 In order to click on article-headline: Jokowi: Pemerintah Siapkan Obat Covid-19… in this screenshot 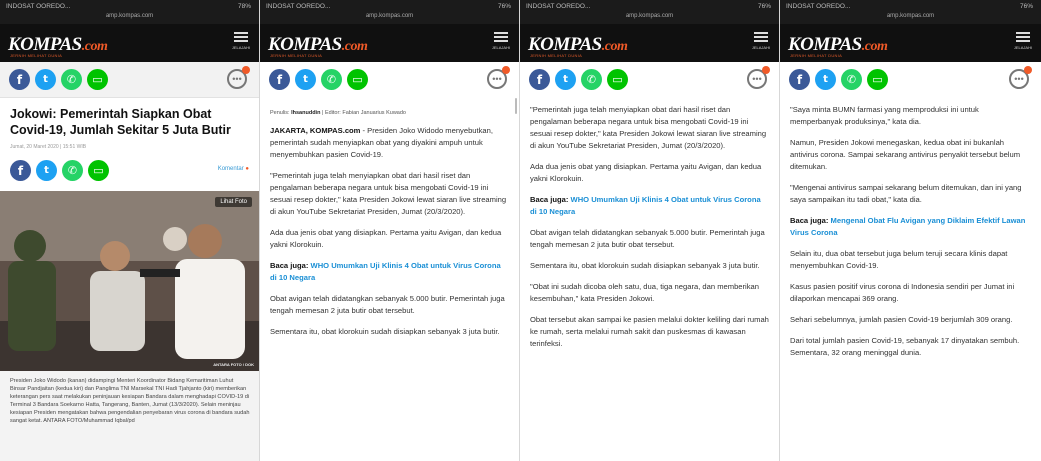, I will do `click(120, 122)`.